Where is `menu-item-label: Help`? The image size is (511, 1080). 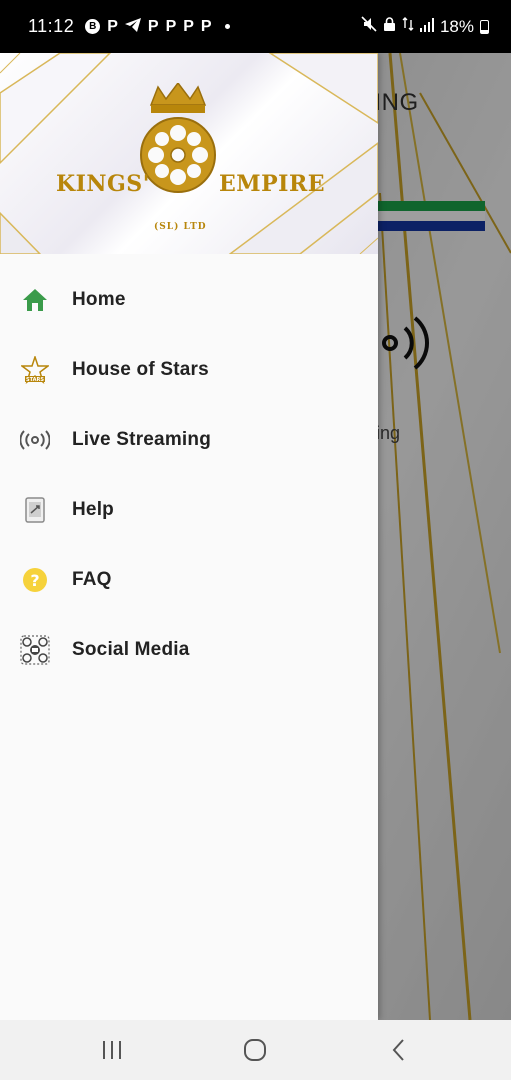
menu-item-label: Help is located at coordinates (93, 509).